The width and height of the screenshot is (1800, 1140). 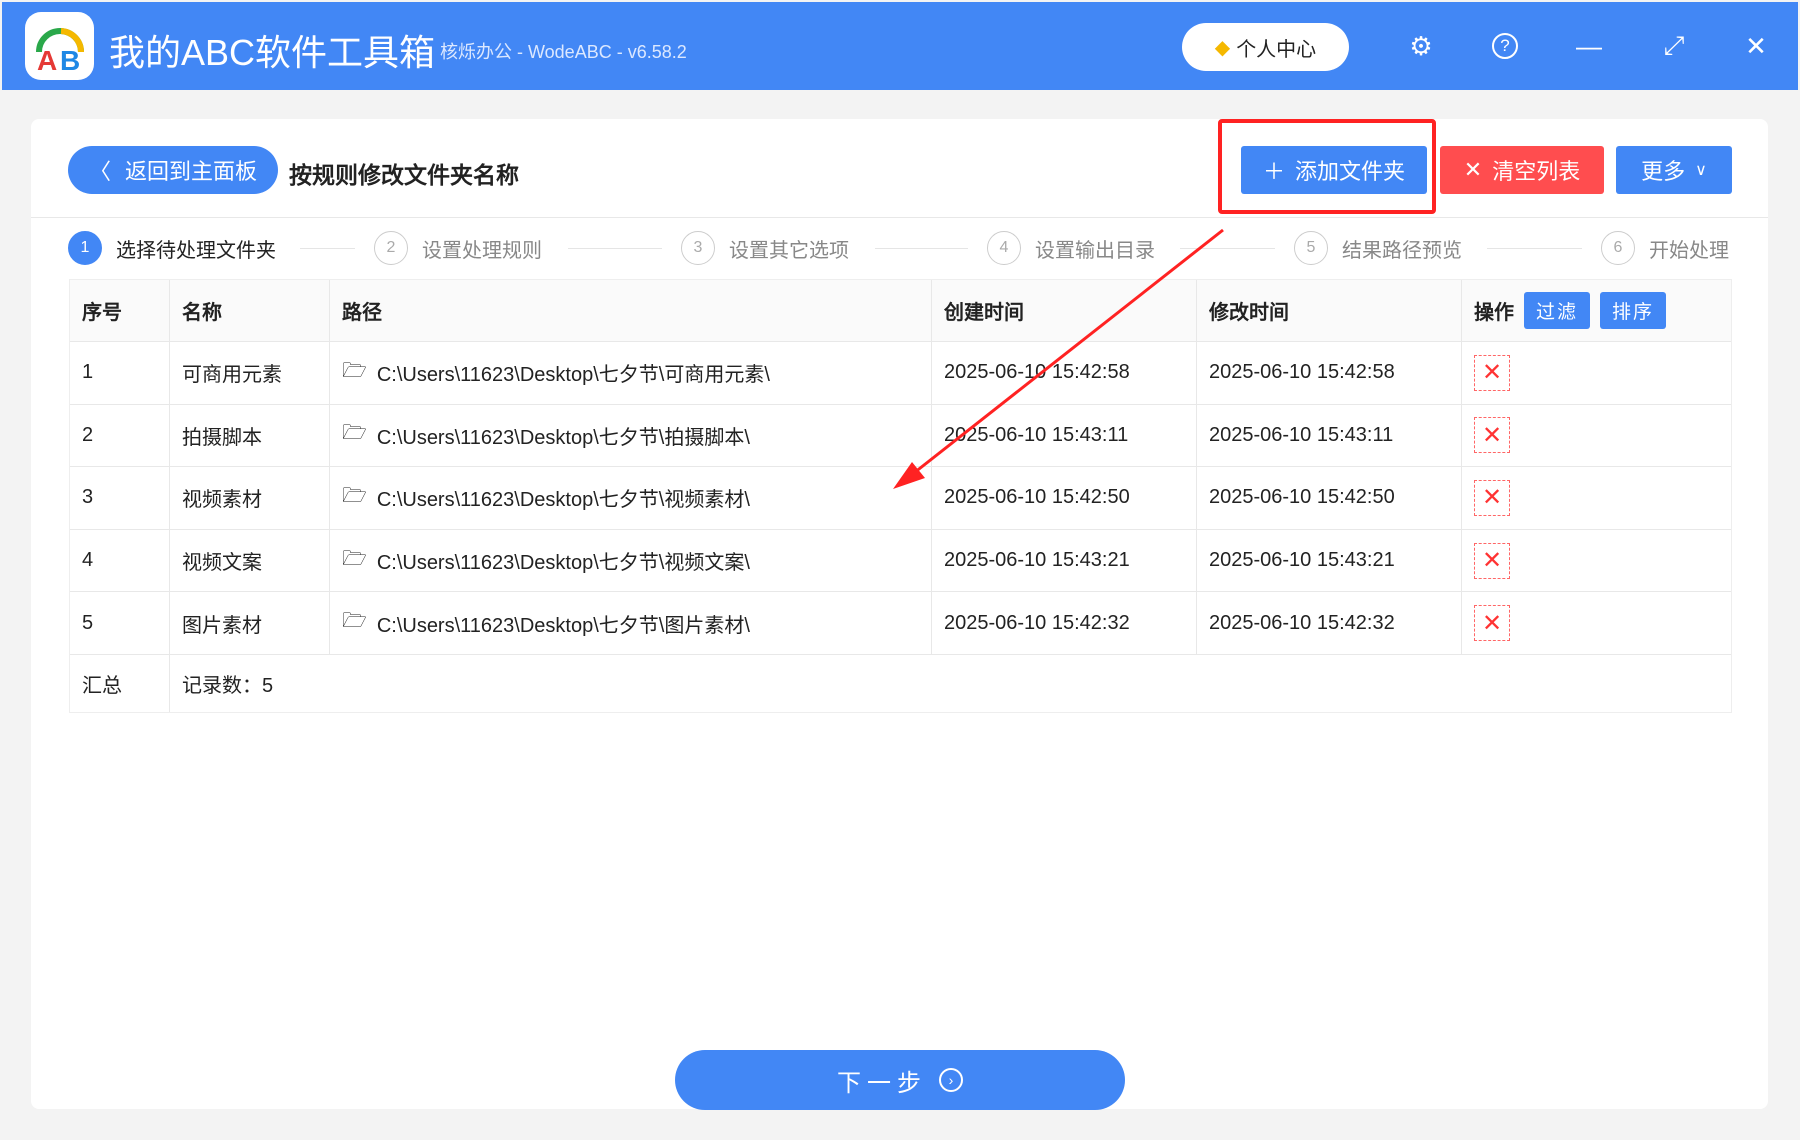 What do you see at coordinates (563, 52) in the screenshot?
I see `app-subtitle: 核烁办公 - WodeABC - v6.58.2` at bounding box center [563, 52].